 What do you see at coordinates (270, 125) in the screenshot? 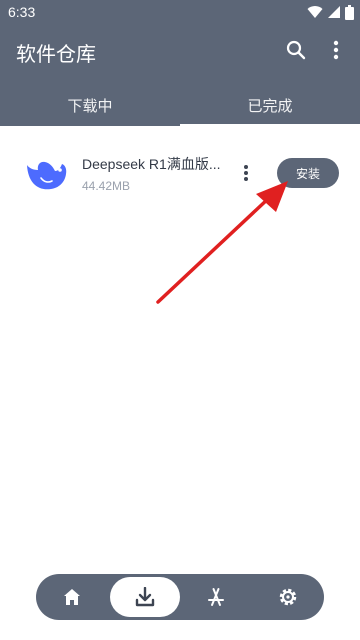
I see `tab-indicator` at bounding box center [270, 125].